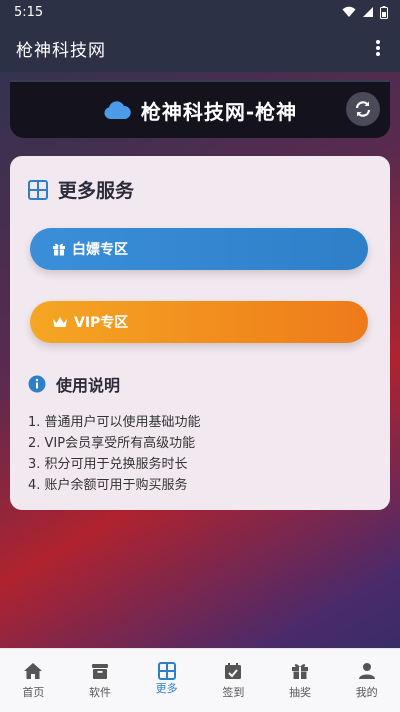  Describe the element at coordinates (378, 48) in the screenshot. I see `more-vert-icon` at that location.